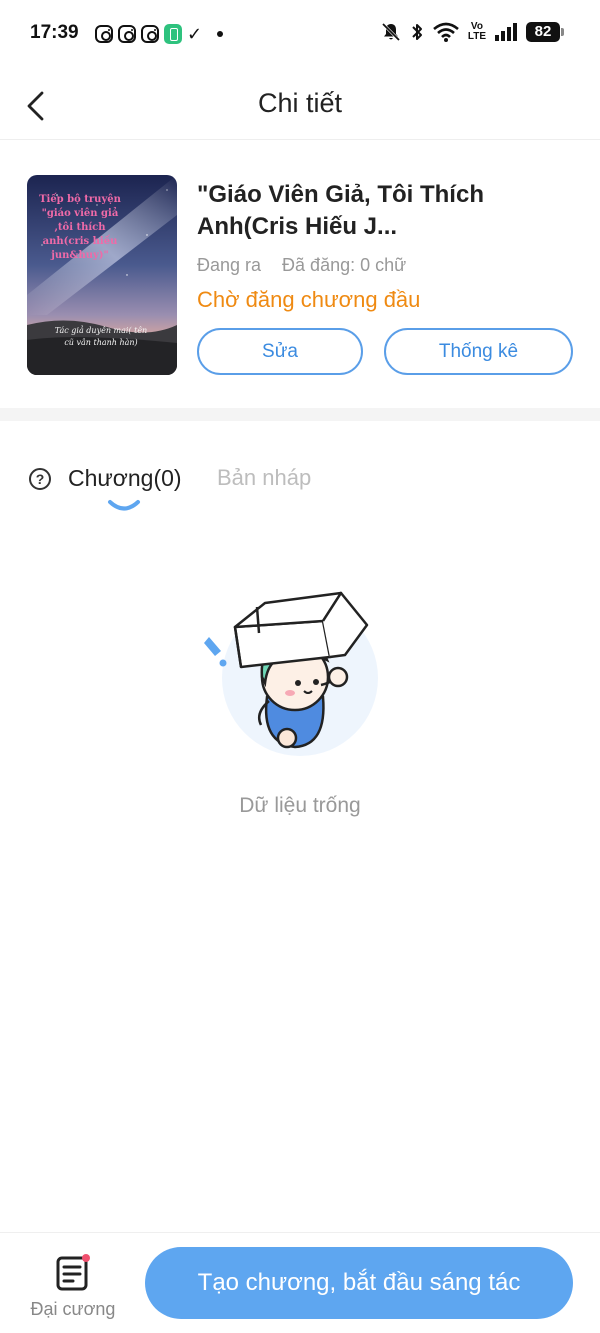 The width and height of the screenshot is (600, 1333). What do you see at coordinates (280, 351) in the screenshot?
I see `edit-button: Sửa` at bounding box center [280, 351].